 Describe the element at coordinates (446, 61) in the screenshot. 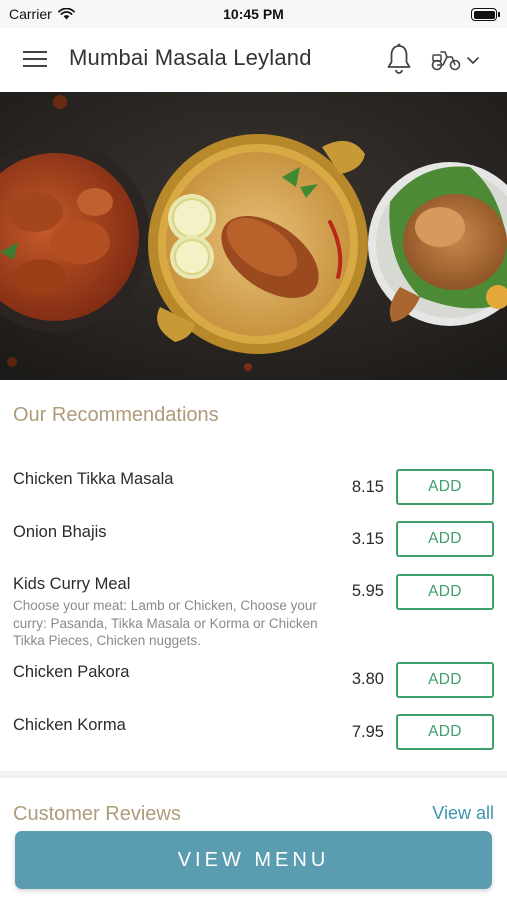

I see `scooter-icon` at that location.